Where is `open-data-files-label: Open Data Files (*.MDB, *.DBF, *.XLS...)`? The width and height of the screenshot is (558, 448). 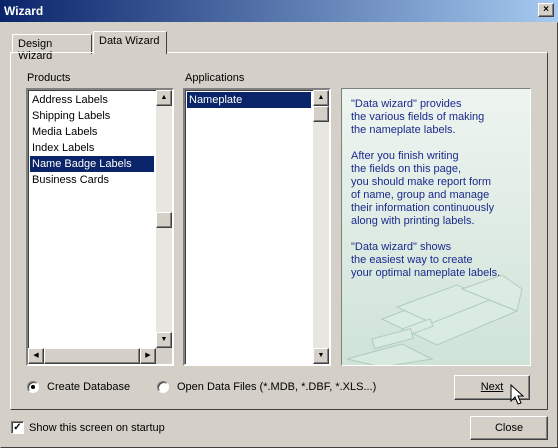
open-data-files-label: Open Data Files (*.MDB, *.DBF, *.XLS...) is located at coordinates (277, 387).